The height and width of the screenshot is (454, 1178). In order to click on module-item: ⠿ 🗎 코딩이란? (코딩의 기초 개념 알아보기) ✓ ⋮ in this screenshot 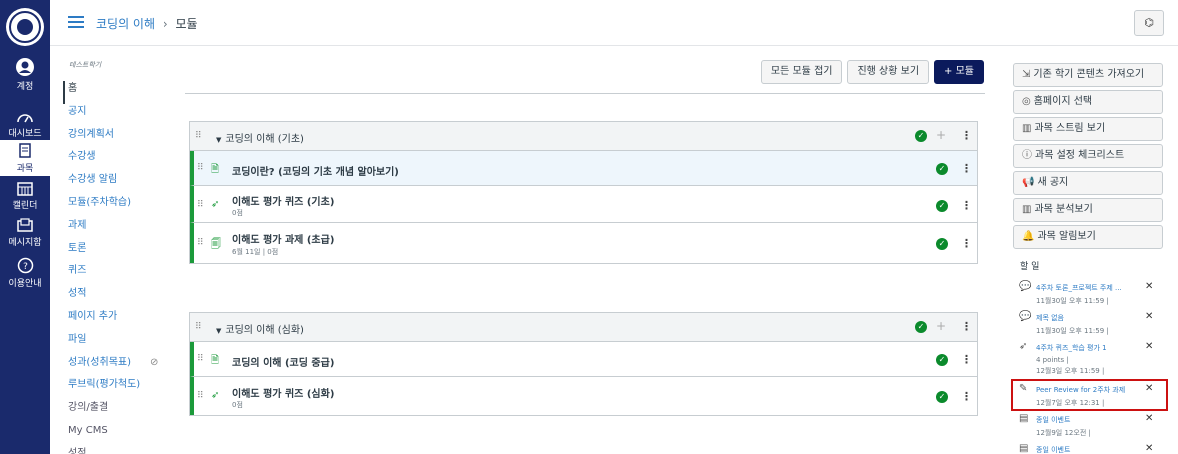, I will do `click(583, 168)`.